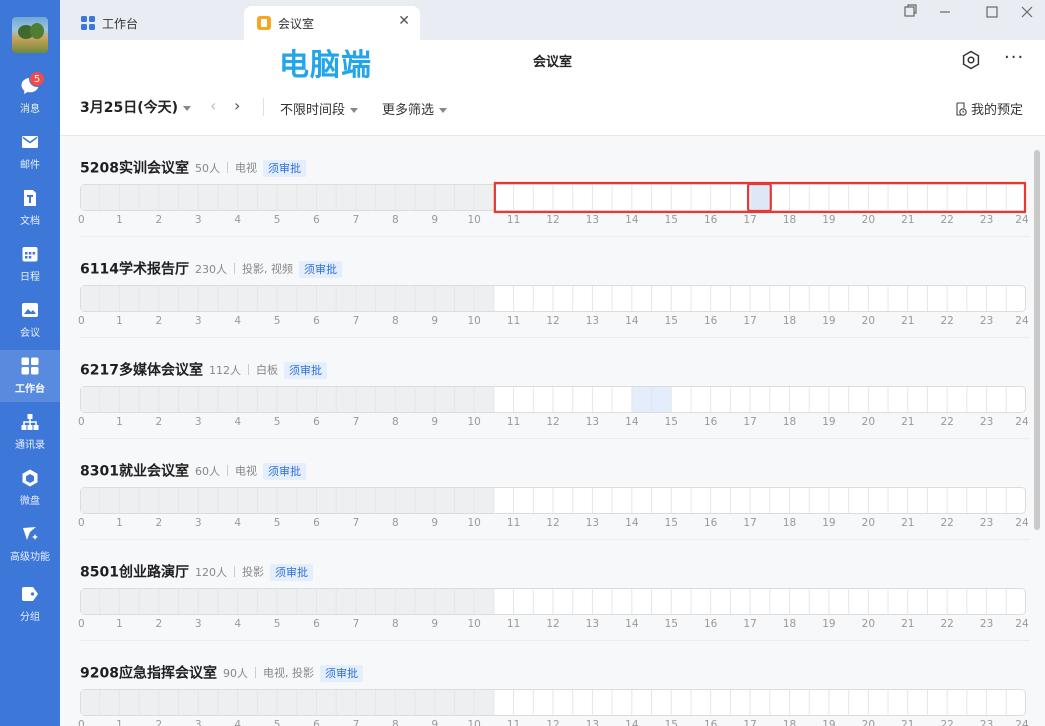 Image resolution: width=1045 pixels, height=726 pixels. I want to click on sidebar-item-drive: 微盘, so click(30, 488).